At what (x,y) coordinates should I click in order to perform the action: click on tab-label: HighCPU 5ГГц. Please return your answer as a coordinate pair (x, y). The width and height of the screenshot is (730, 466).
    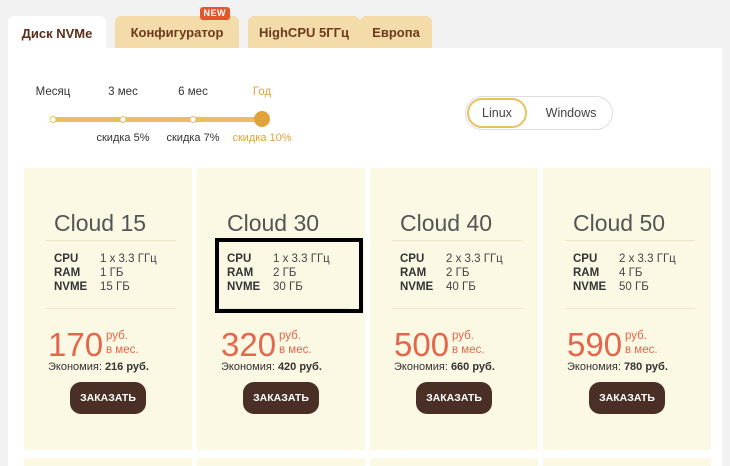
    Looking at the image, I should click on (304, 32).